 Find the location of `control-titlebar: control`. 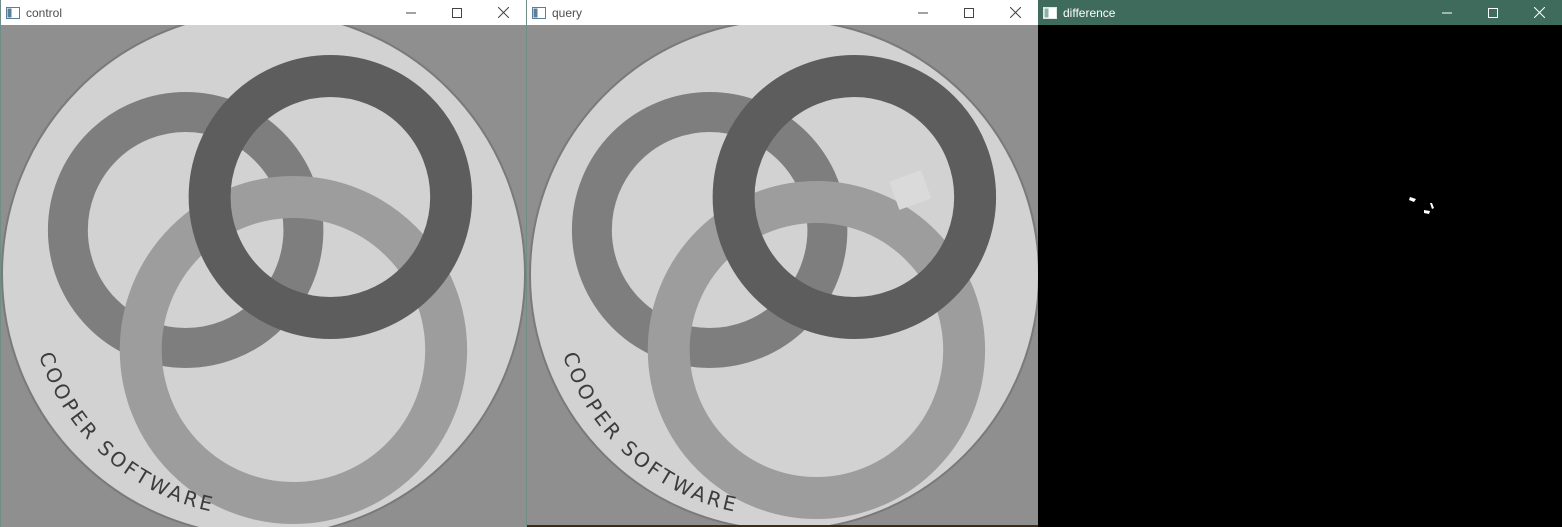

control-titlebar: control is located at coordinates (263, 12).